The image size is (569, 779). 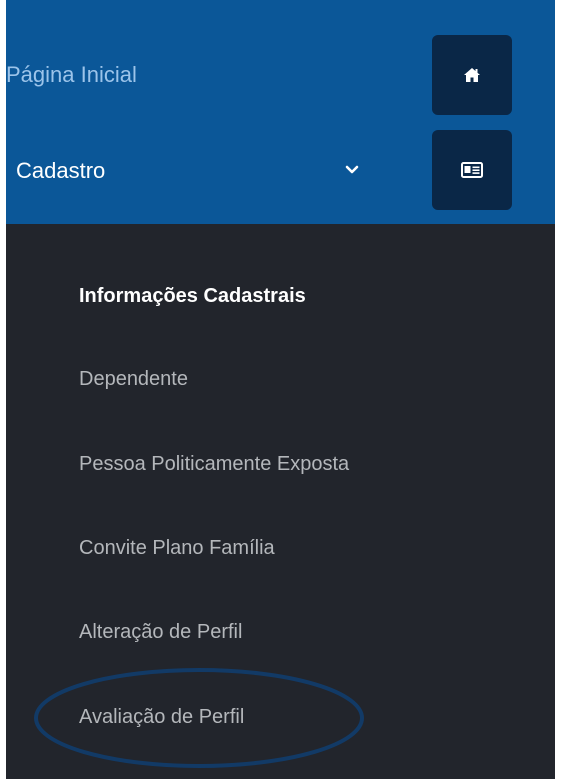 What do you see at coordinates (60, 171) in the screenshot?
I see `nav-item-cadastro: Cadastro` at bounding box center [60, 171].